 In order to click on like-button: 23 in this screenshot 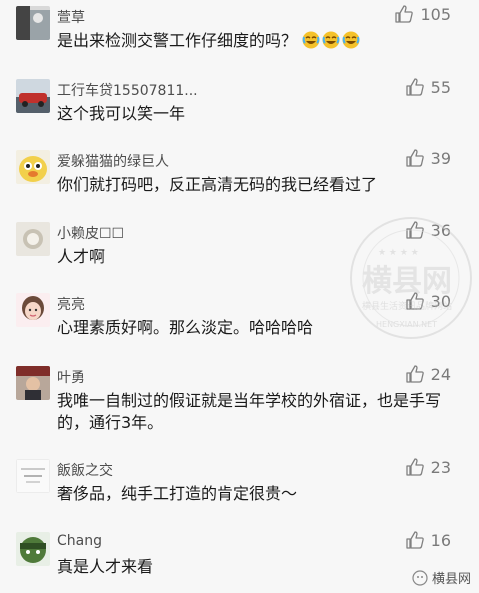, I will do `click(428, 467)`.